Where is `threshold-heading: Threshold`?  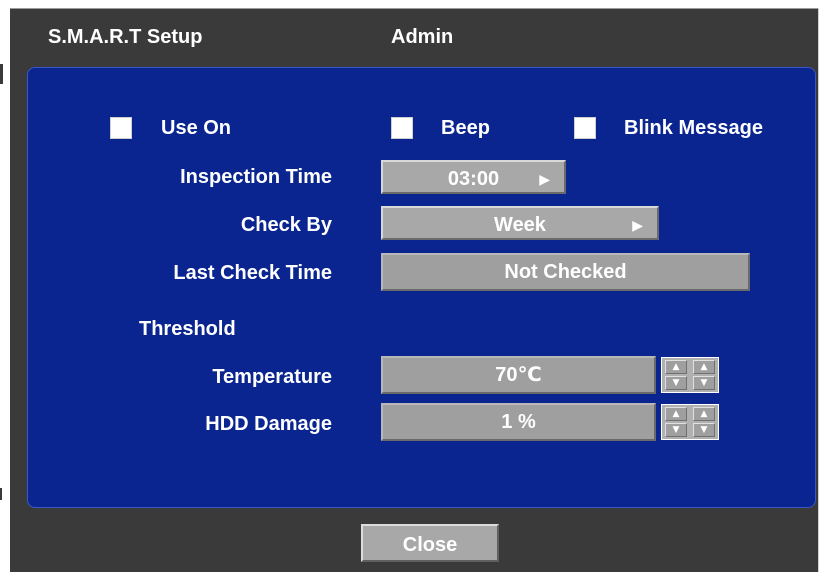
threshold-heading: Threshold is located at coordinates (187, 329).